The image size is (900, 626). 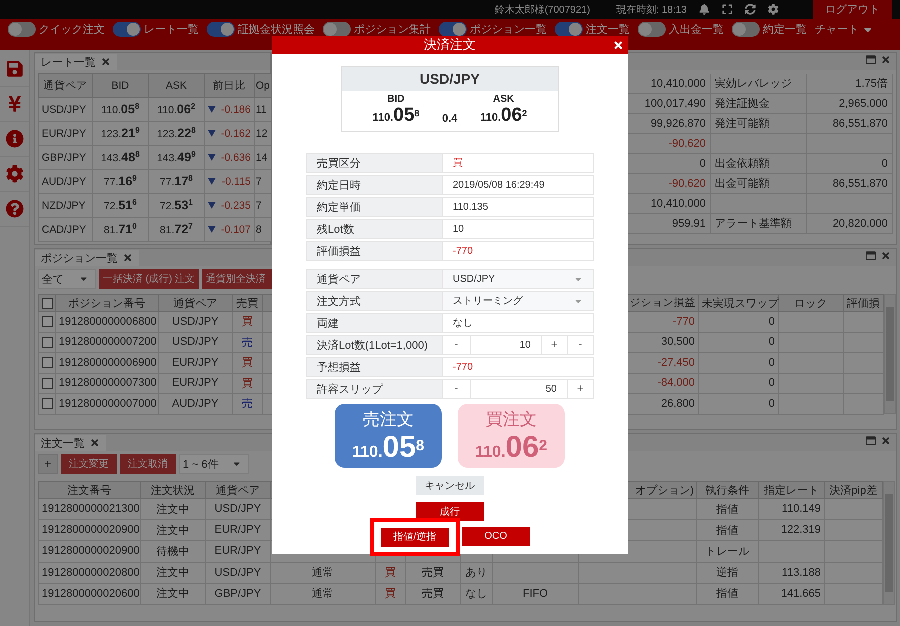 I want to click on table-cell: 買, so click(x=247, y=362).